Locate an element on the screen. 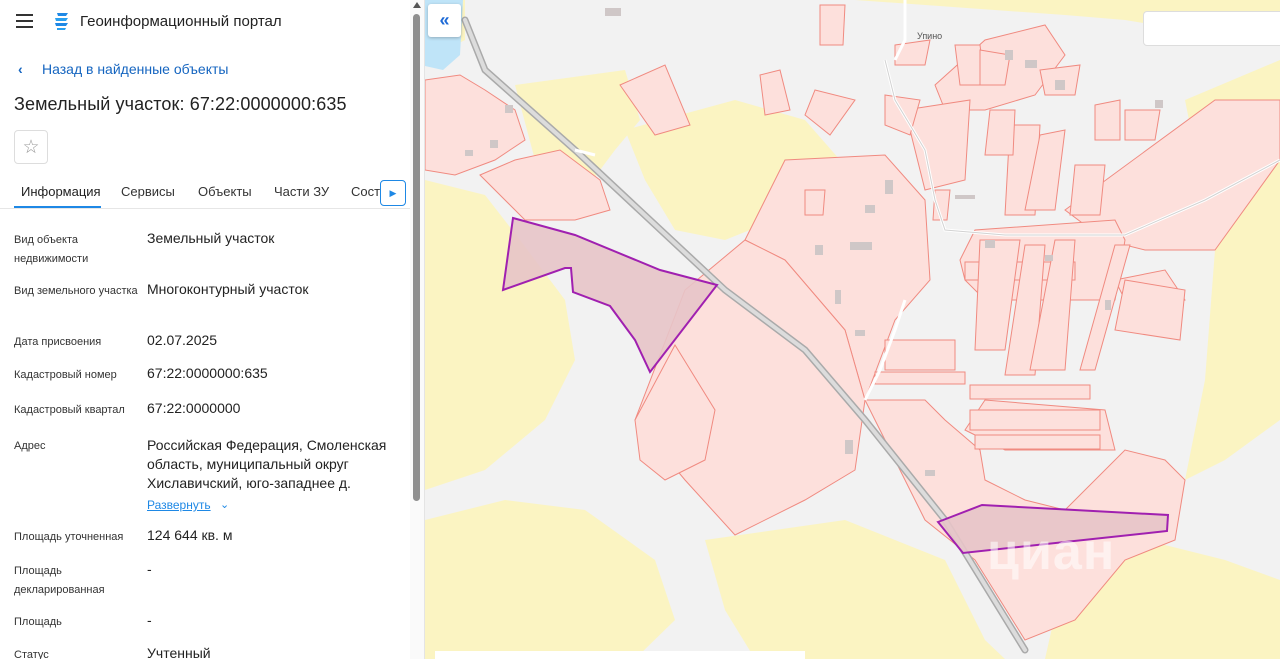  favorite-button: ☆ is located at coordinates (31, 147).